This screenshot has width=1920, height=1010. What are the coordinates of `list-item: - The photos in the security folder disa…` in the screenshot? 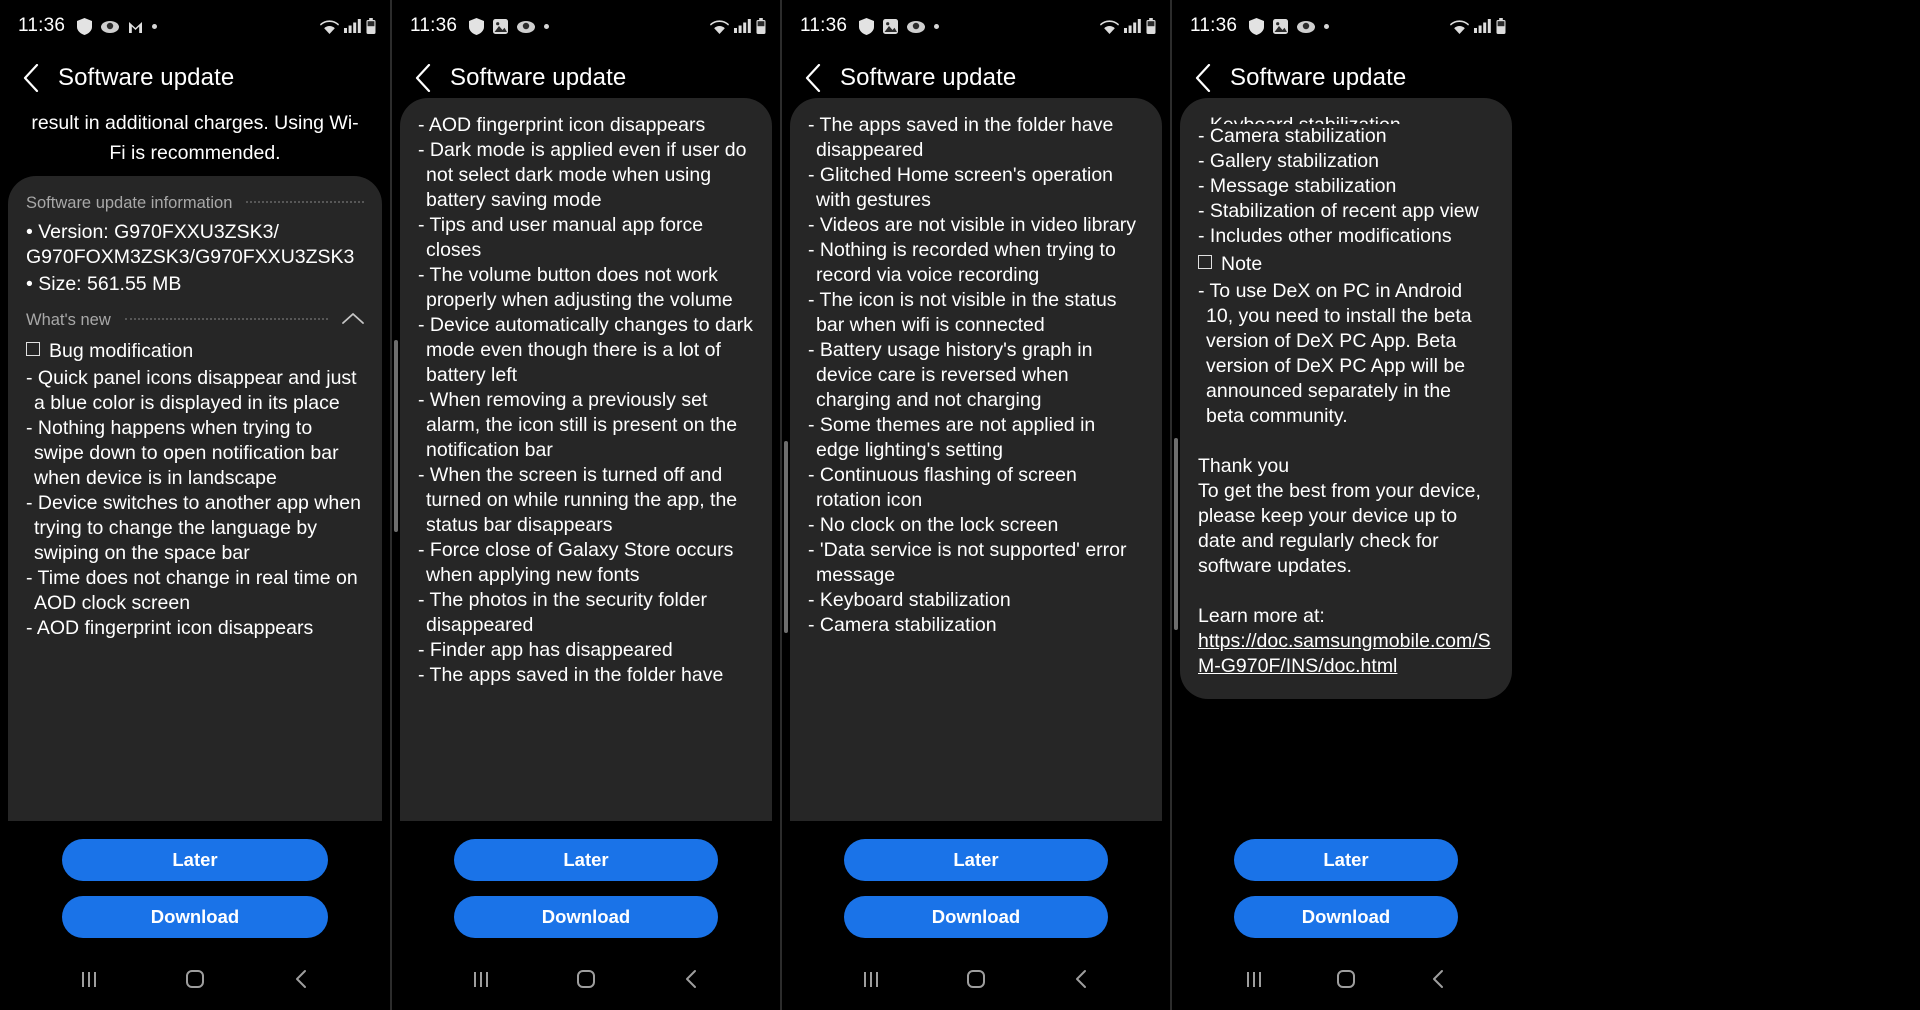 It's located at (563, 612).